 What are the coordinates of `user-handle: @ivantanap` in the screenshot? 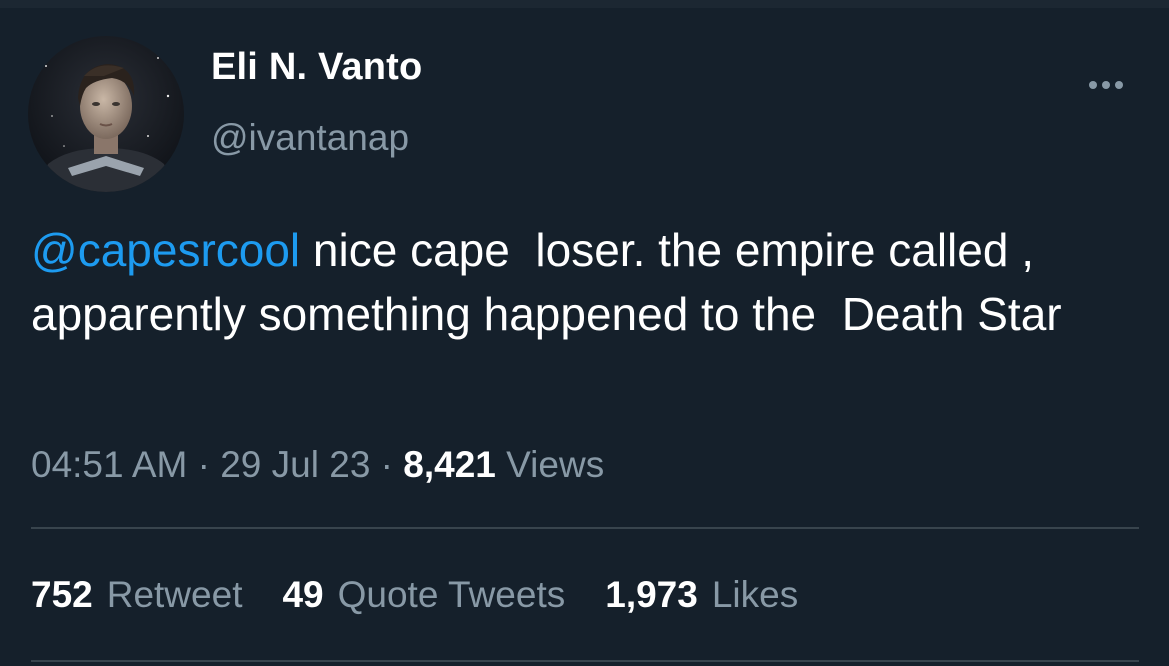 It's located at (310, 138).